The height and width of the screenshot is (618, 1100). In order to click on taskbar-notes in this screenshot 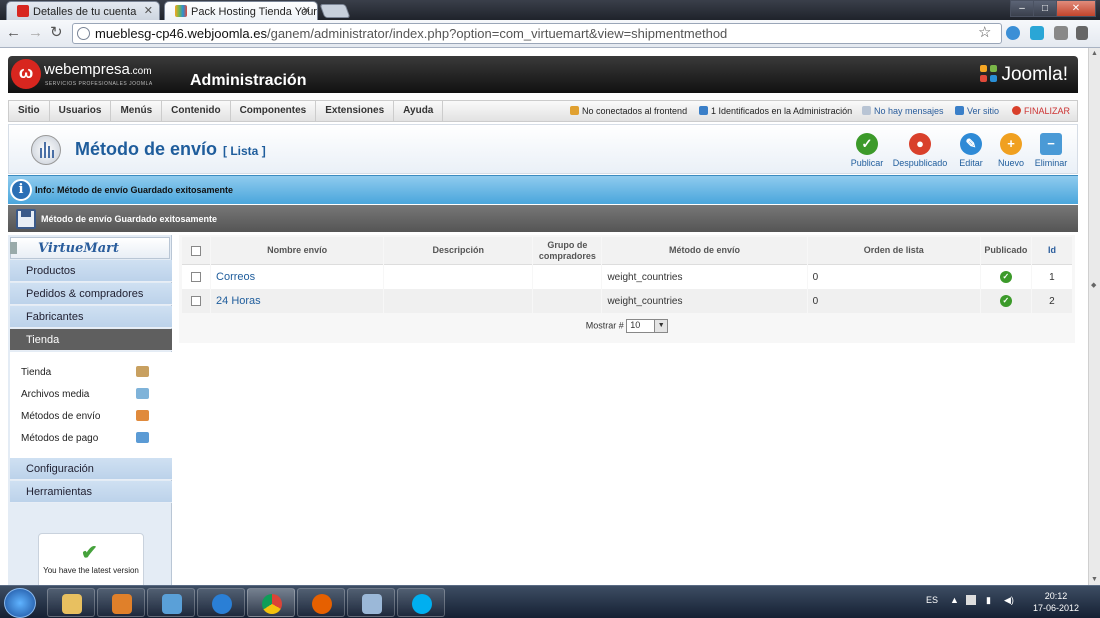, I will do `click(371, 602)`.